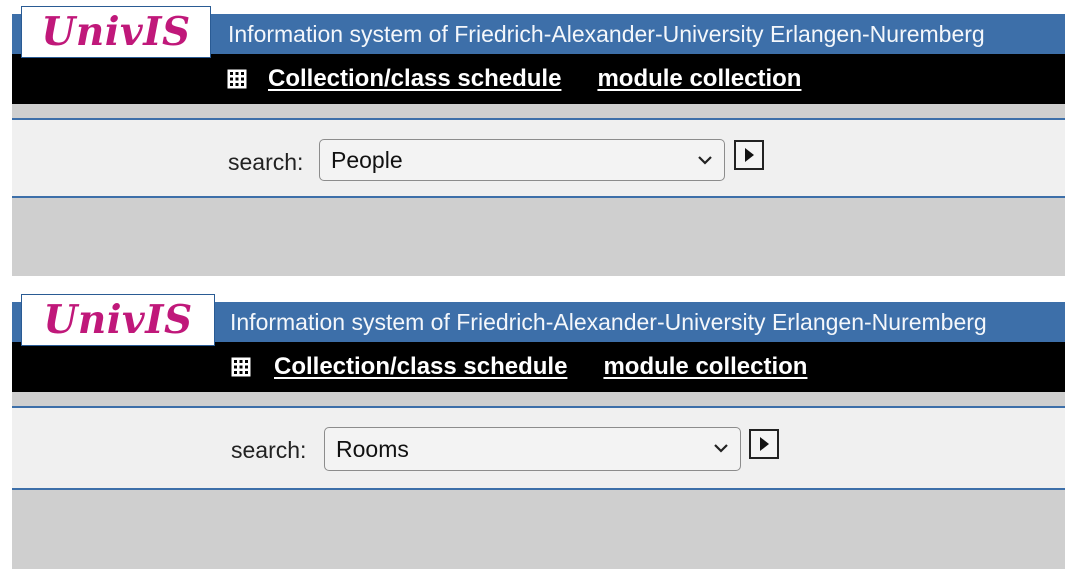 Image resolution: width=1065 pixels, height=569 pixels. I want to click on select-value: People, so click(367, 159).